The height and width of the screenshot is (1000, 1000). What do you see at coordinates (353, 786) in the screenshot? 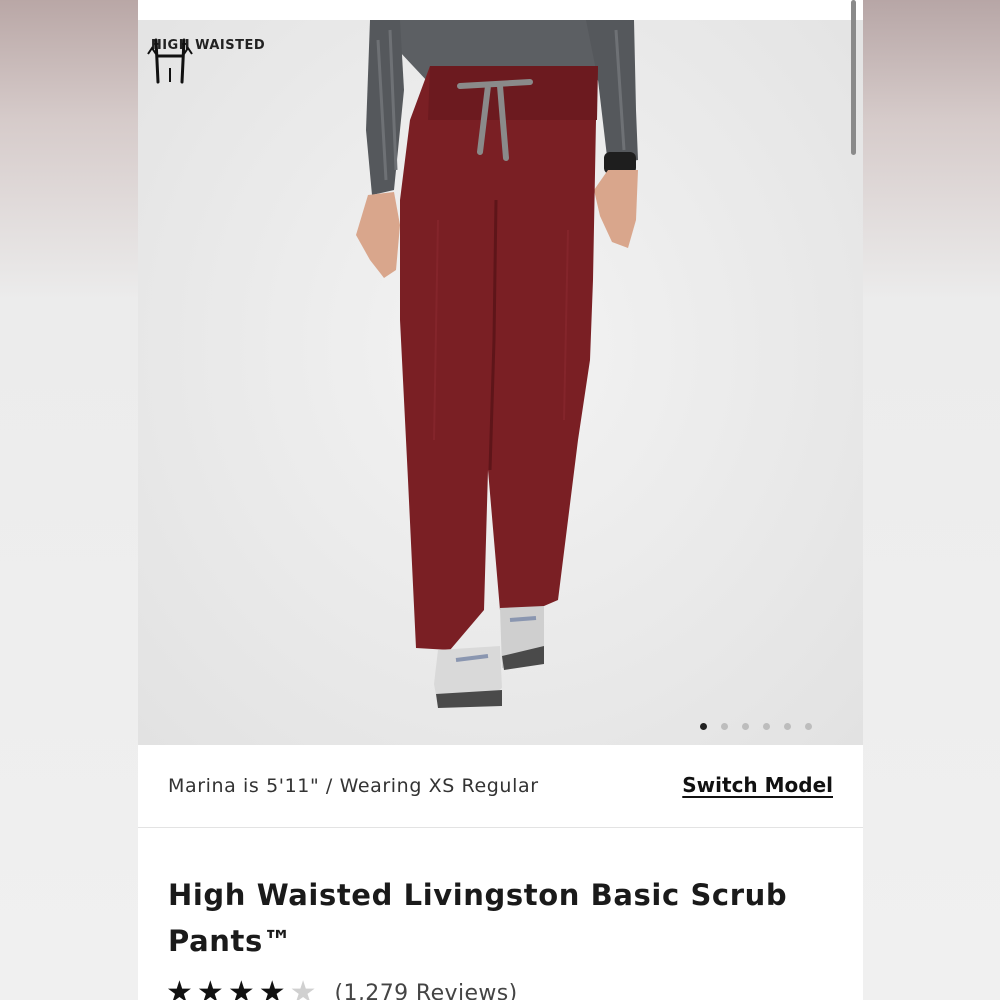
I see `model-info: Marina is 5'11" / Wearing XS Regular` at bounding box center [353, 786].